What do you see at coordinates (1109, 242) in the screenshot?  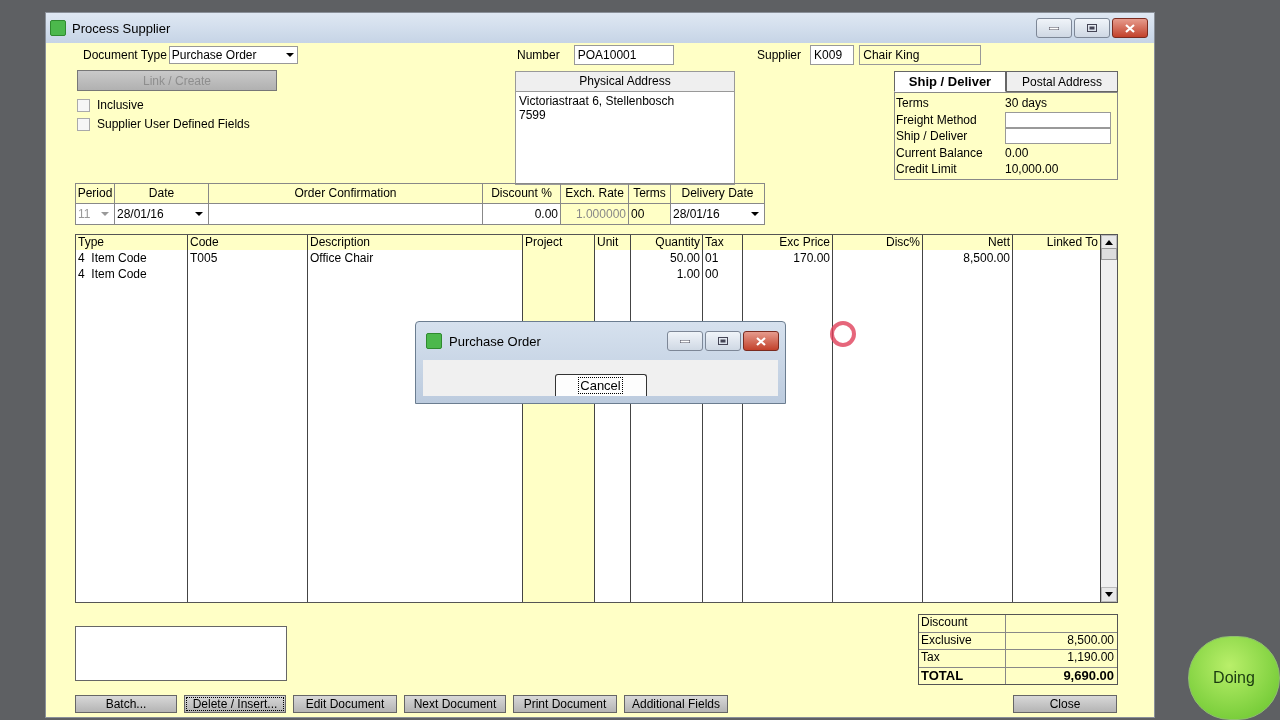 I see `scroll-up-icon` at bounding box center [1109, 242].